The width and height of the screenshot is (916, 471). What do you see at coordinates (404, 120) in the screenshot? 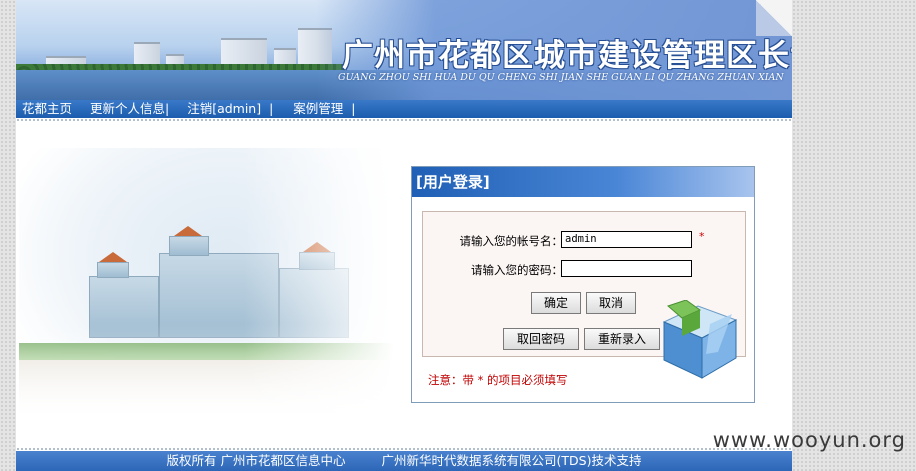
I see `nav-dotted-divider` at bounding box center [404, 120].